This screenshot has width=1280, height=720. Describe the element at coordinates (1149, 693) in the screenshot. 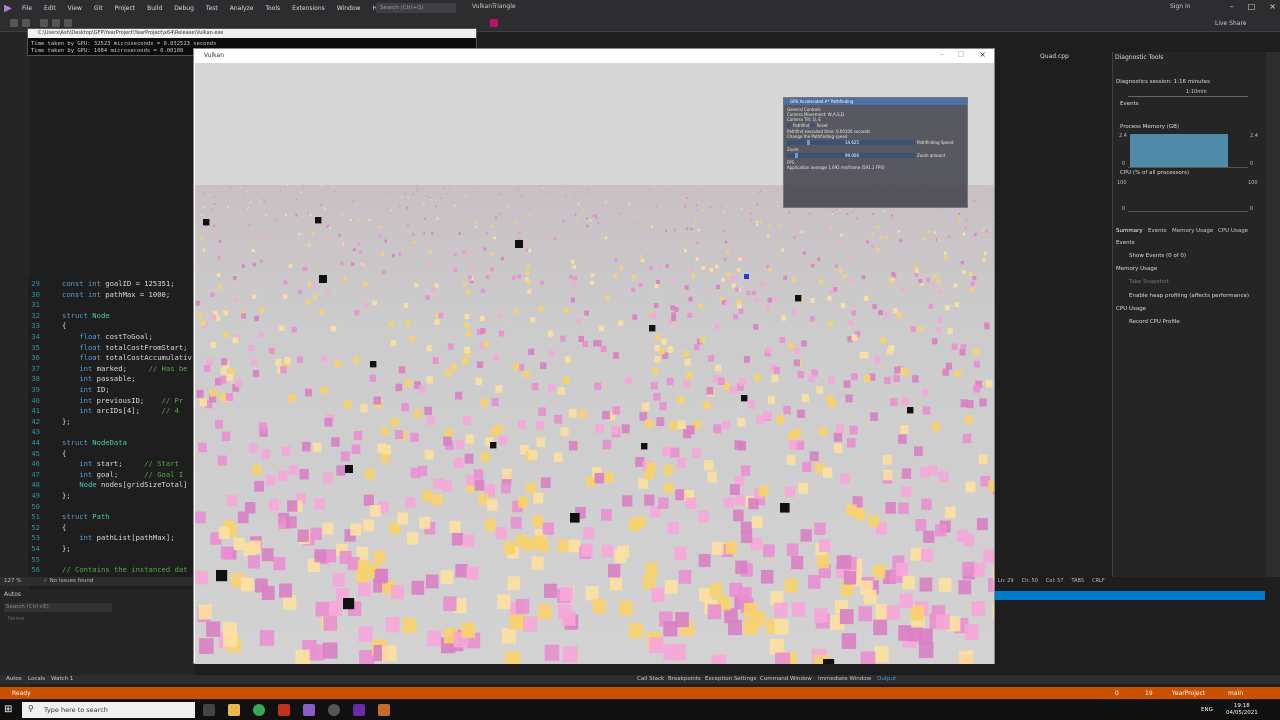

I see `warnings-count: 19` at that location.